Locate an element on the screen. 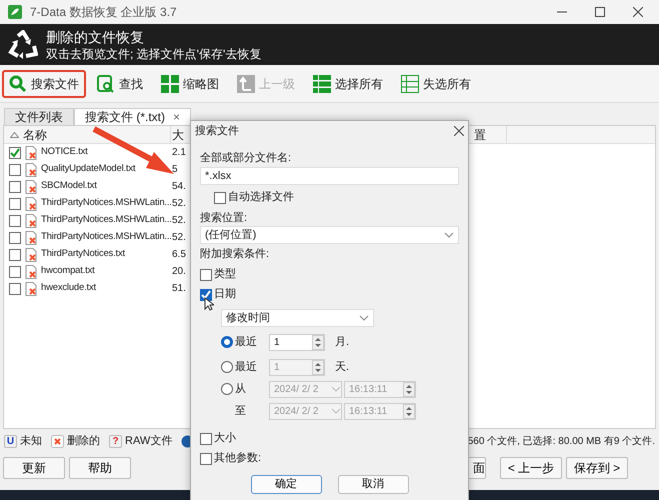 The image size is (659, 500). checkbox-label: 自动选择文件 is located at coordinates (261, 197).